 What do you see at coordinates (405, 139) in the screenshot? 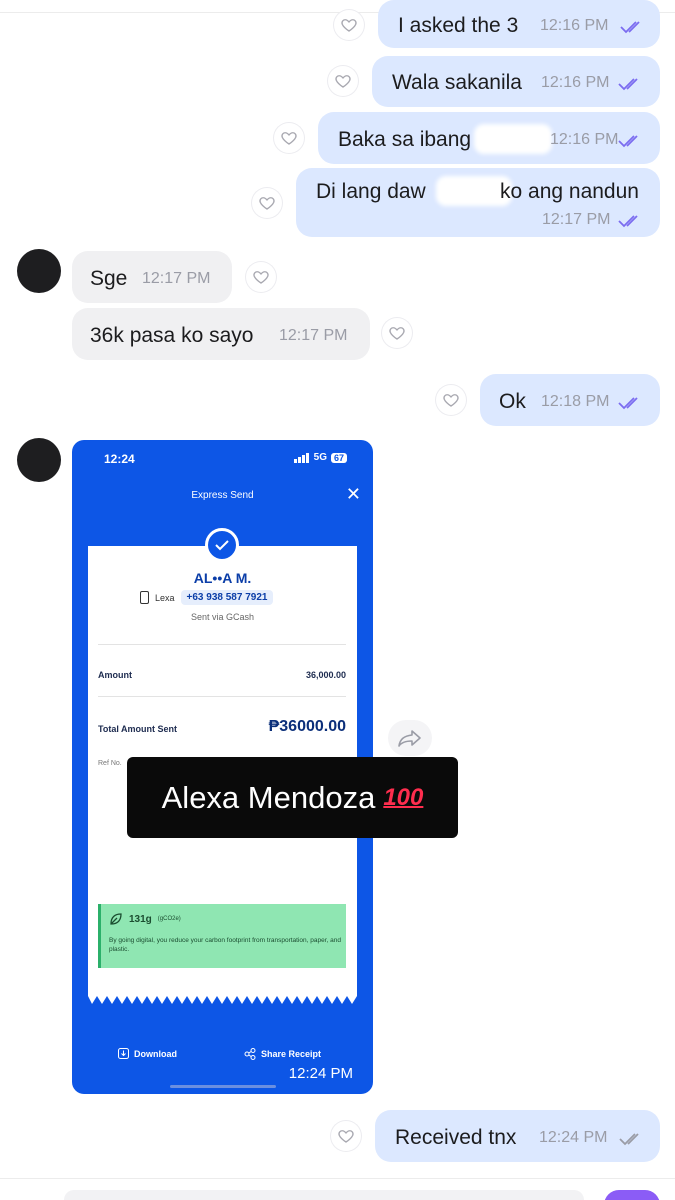
I see `message-text: Baka sa ibang` at bounding box center [405, 139].